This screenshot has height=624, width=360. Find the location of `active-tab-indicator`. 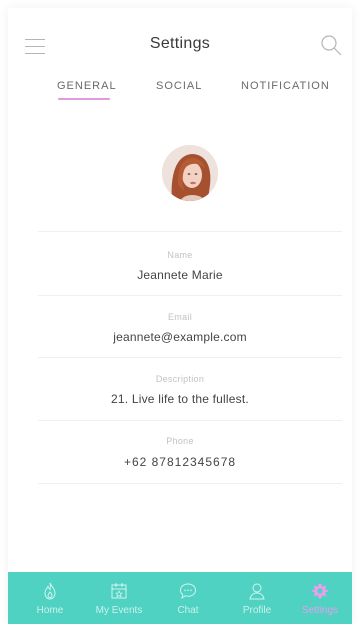

active-tab-indicator is located at coordinates (84, 99).